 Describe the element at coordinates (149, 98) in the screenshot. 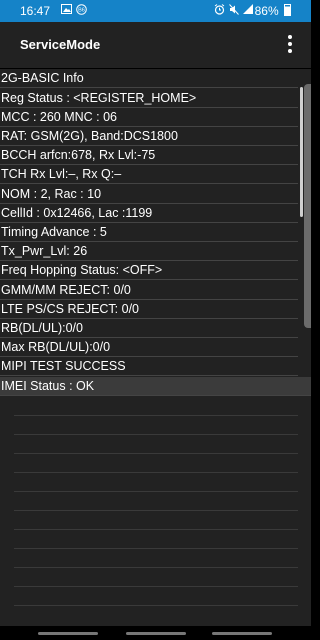

I see `list-item: Reg Status : <REGISTER_HOME>` at that location.